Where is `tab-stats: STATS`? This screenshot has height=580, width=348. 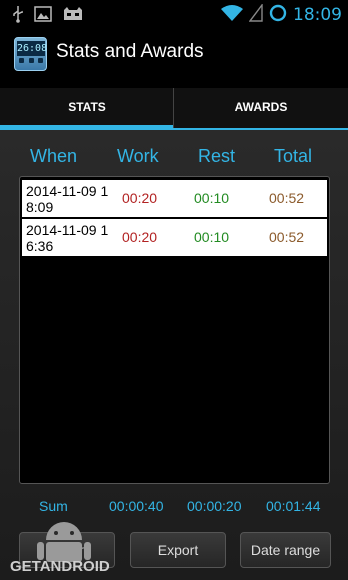 tab-stats: STATS is located at coordinates (87, 109).